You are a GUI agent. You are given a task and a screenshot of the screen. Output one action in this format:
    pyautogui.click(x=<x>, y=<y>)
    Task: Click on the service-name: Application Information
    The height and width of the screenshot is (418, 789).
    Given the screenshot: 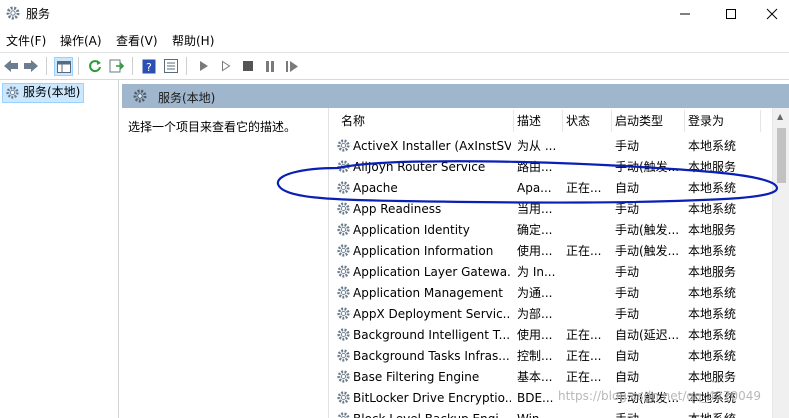 What is the action you would take?
    pyautogui.click(x=423, y=251)
    